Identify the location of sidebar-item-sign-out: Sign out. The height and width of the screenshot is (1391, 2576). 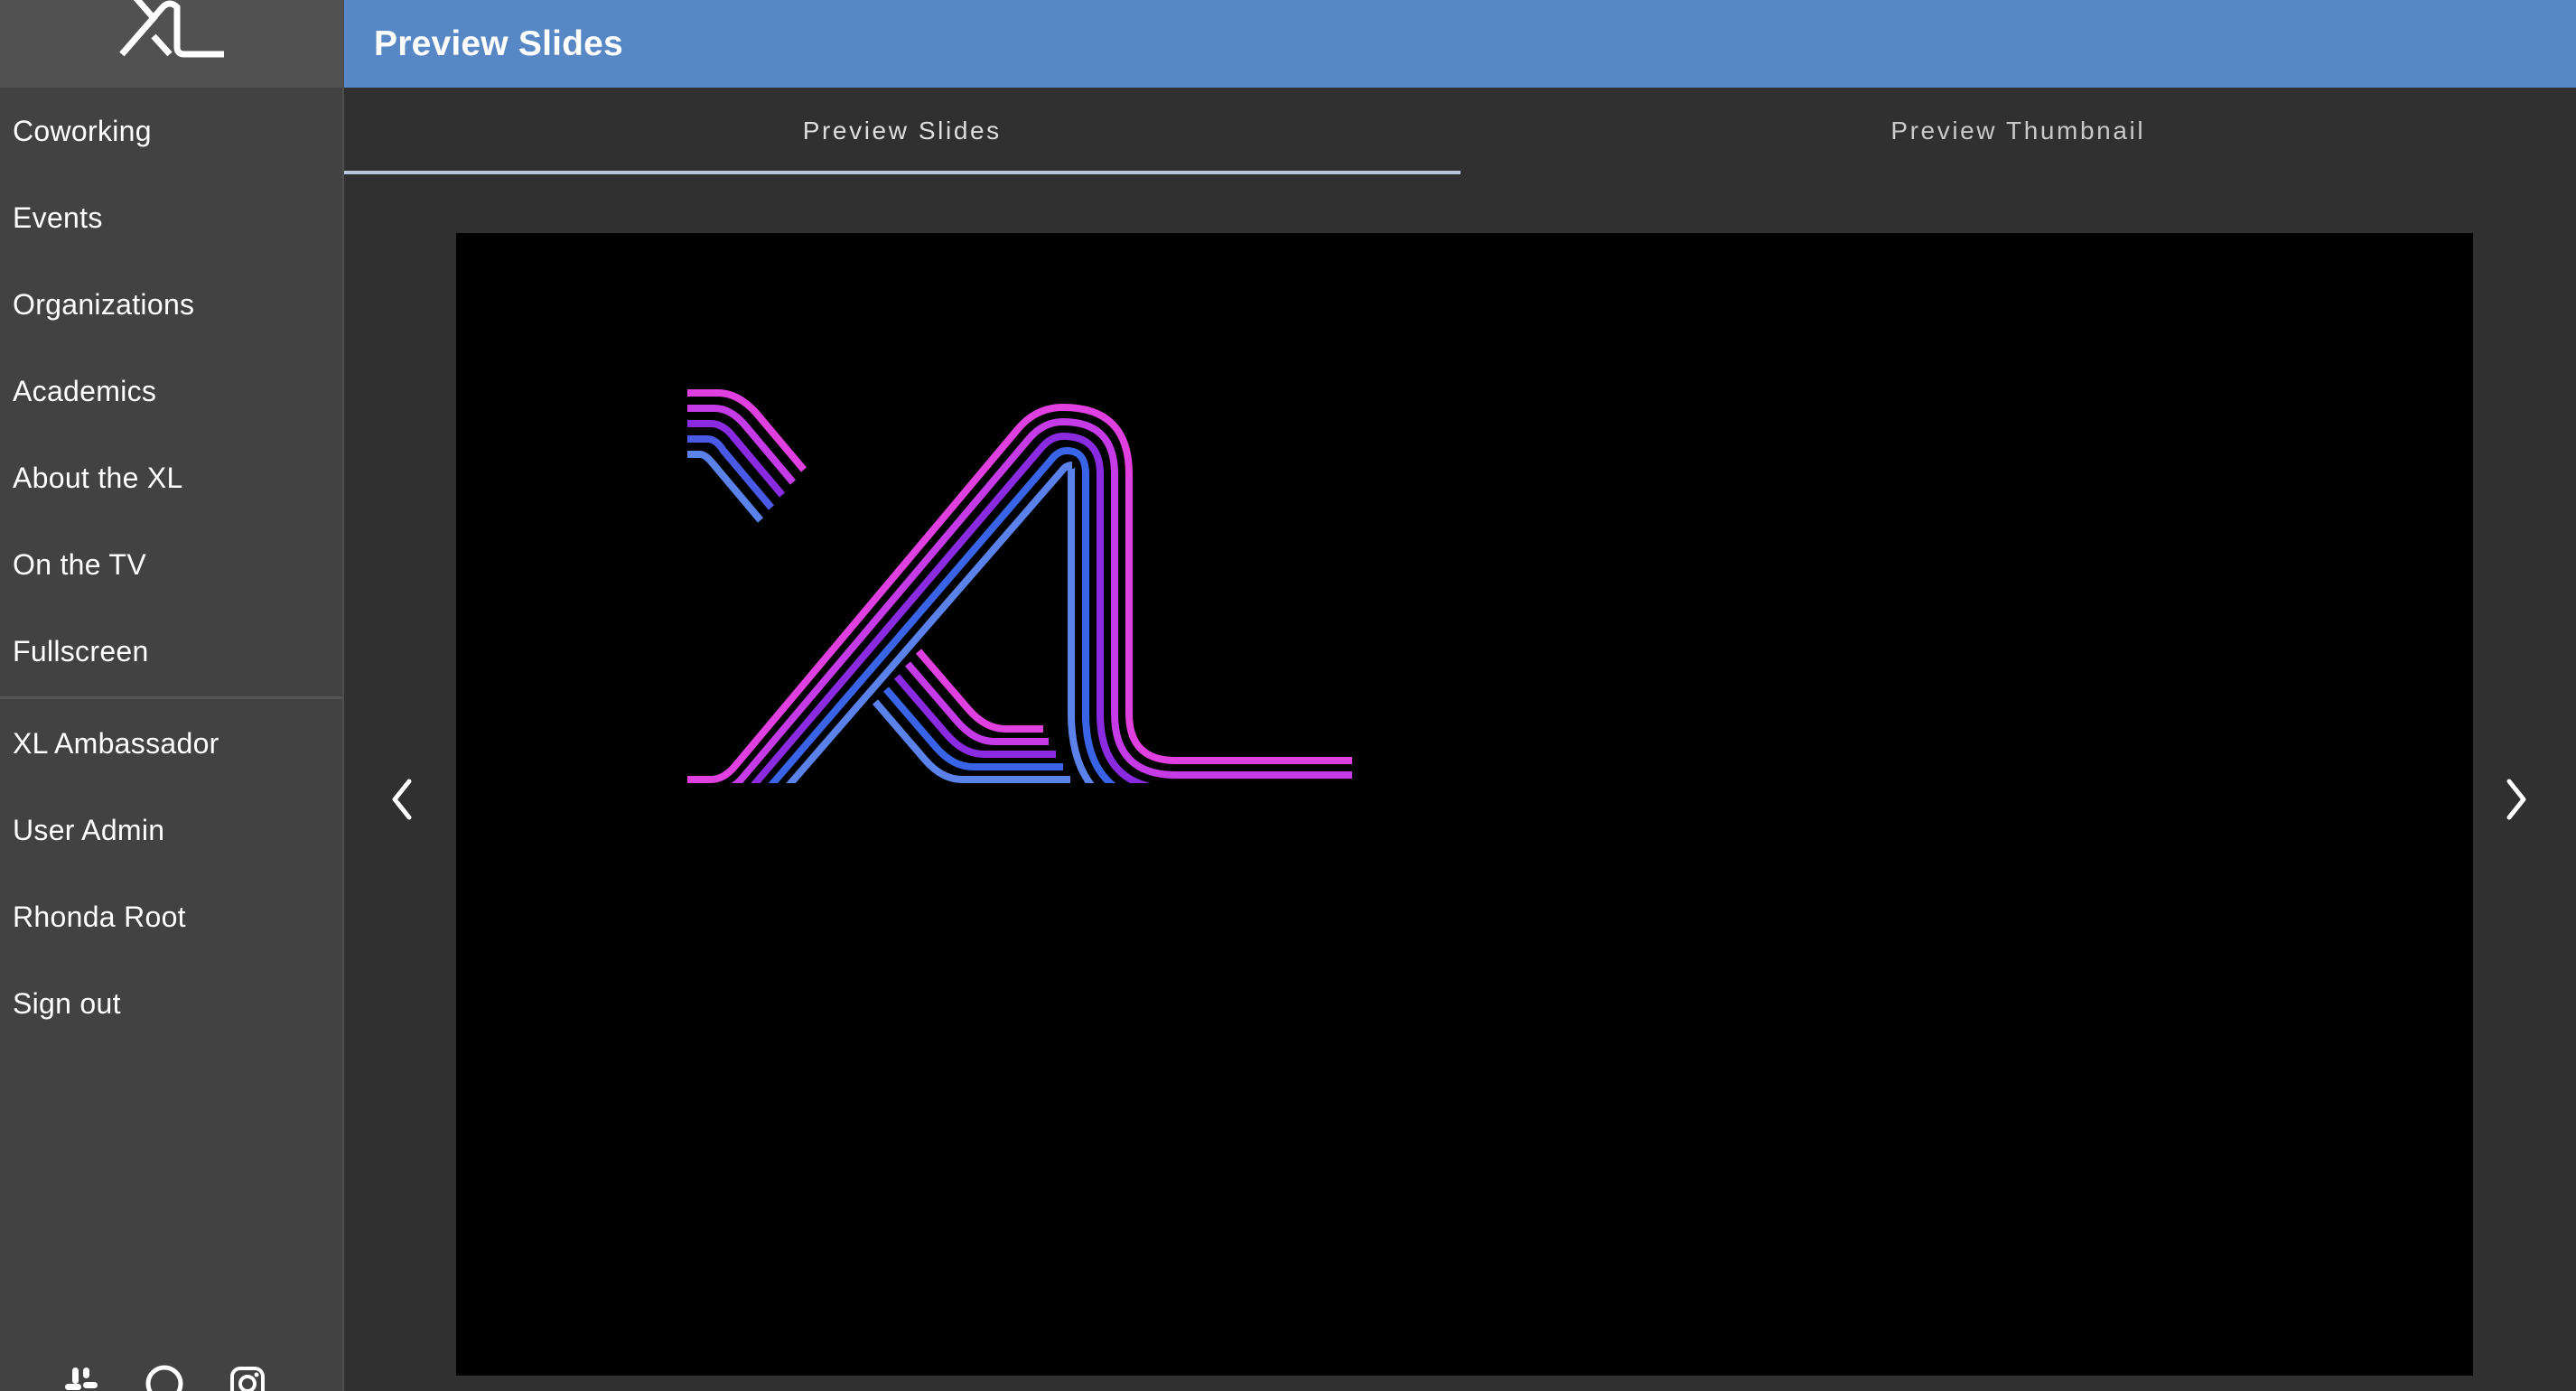
(171, 1003).